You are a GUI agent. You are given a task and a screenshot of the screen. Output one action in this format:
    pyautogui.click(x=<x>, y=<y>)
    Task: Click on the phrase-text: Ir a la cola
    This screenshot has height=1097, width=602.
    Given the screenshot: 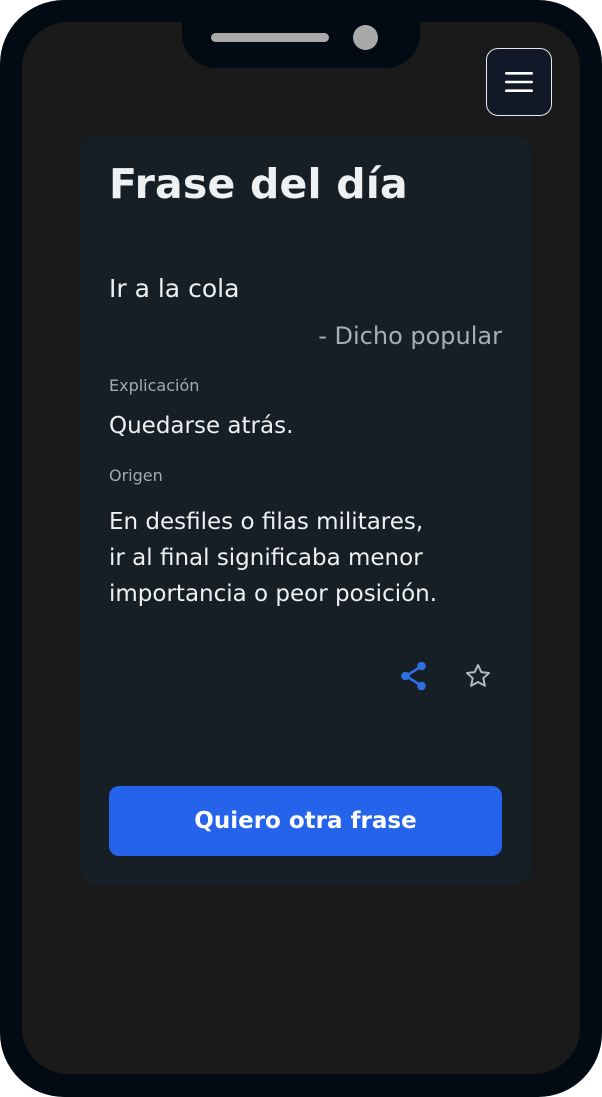 What is the action you would take?
    pyautogui.click(x=174, y=288)
    